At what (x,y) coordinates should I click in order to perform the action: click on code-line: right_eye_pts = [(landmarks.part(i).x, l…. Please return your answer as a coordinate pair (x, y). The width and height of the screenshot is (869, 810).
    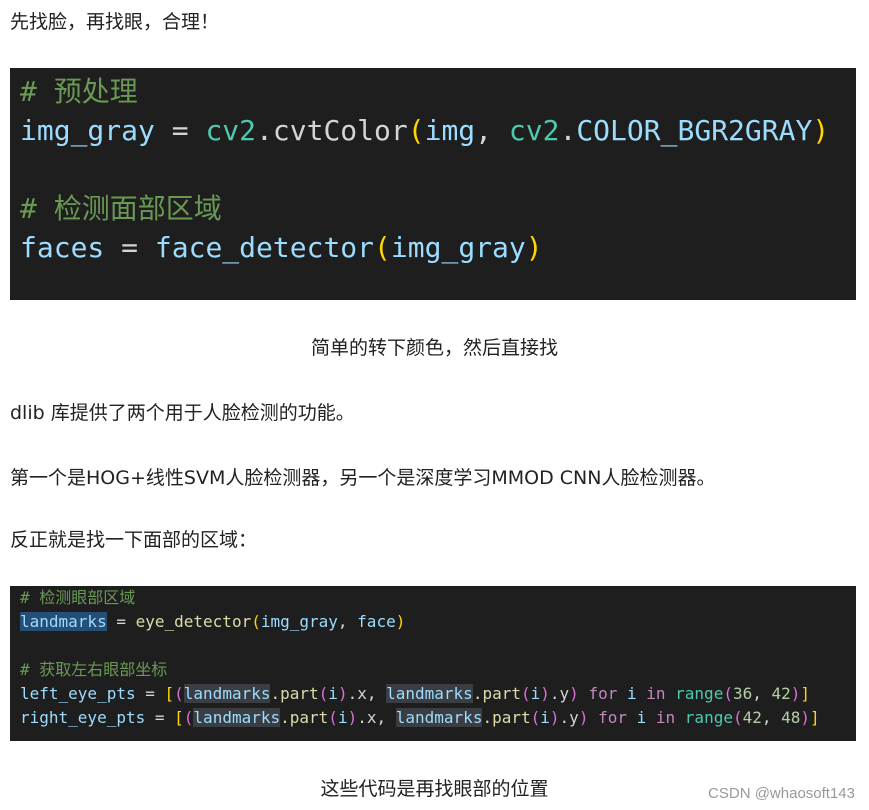
    Looking at the image, I should click on (438, 718).